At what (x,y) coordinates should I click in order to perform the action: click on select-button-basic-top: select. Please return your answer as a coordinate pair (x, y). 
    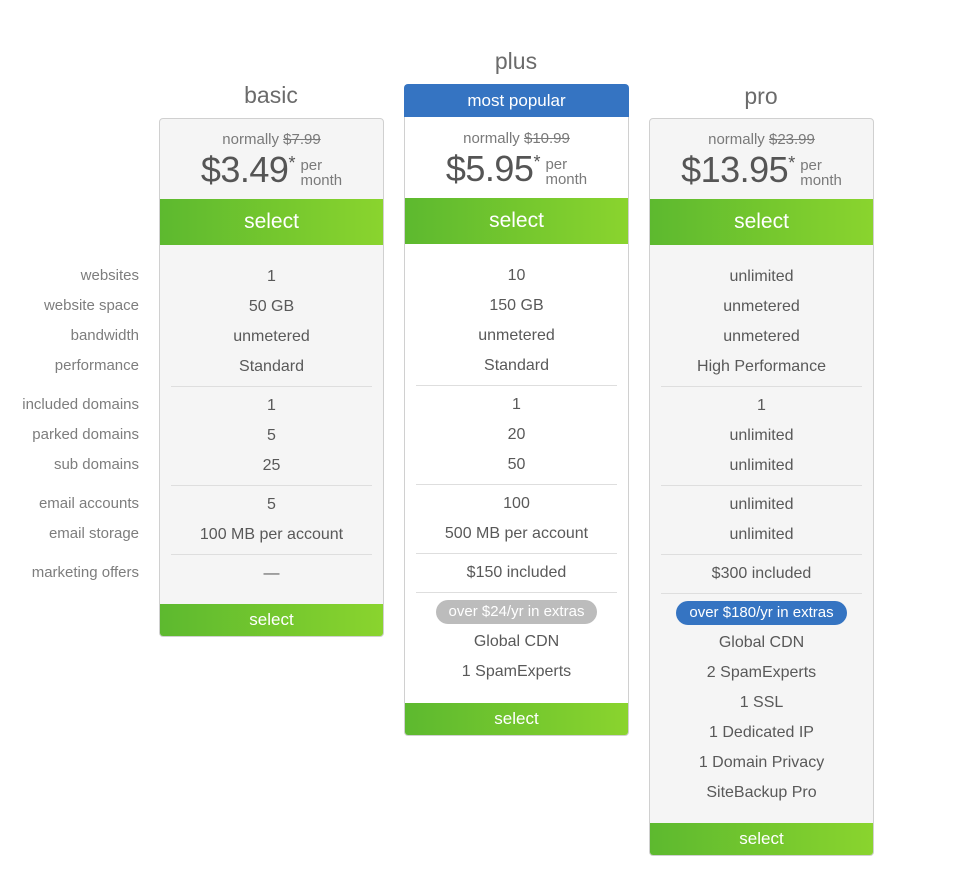
    Looking at the image, I should click on (271, 222).